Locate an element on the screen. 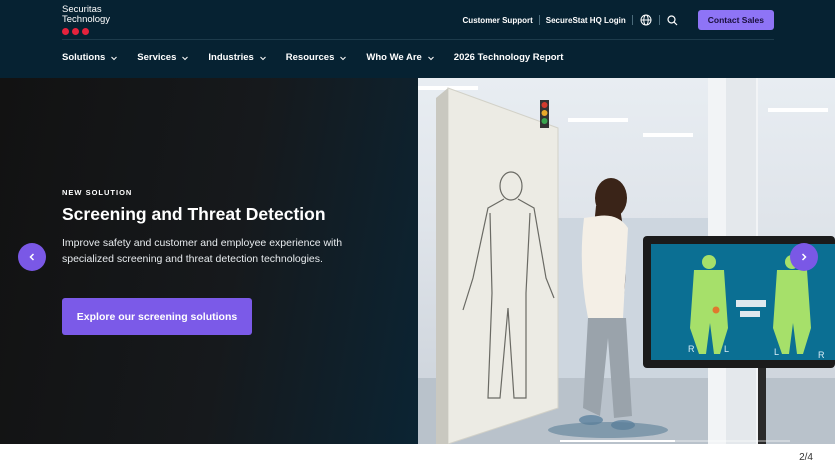  nav-label: Who We Are is located at coordinates (394, 57).